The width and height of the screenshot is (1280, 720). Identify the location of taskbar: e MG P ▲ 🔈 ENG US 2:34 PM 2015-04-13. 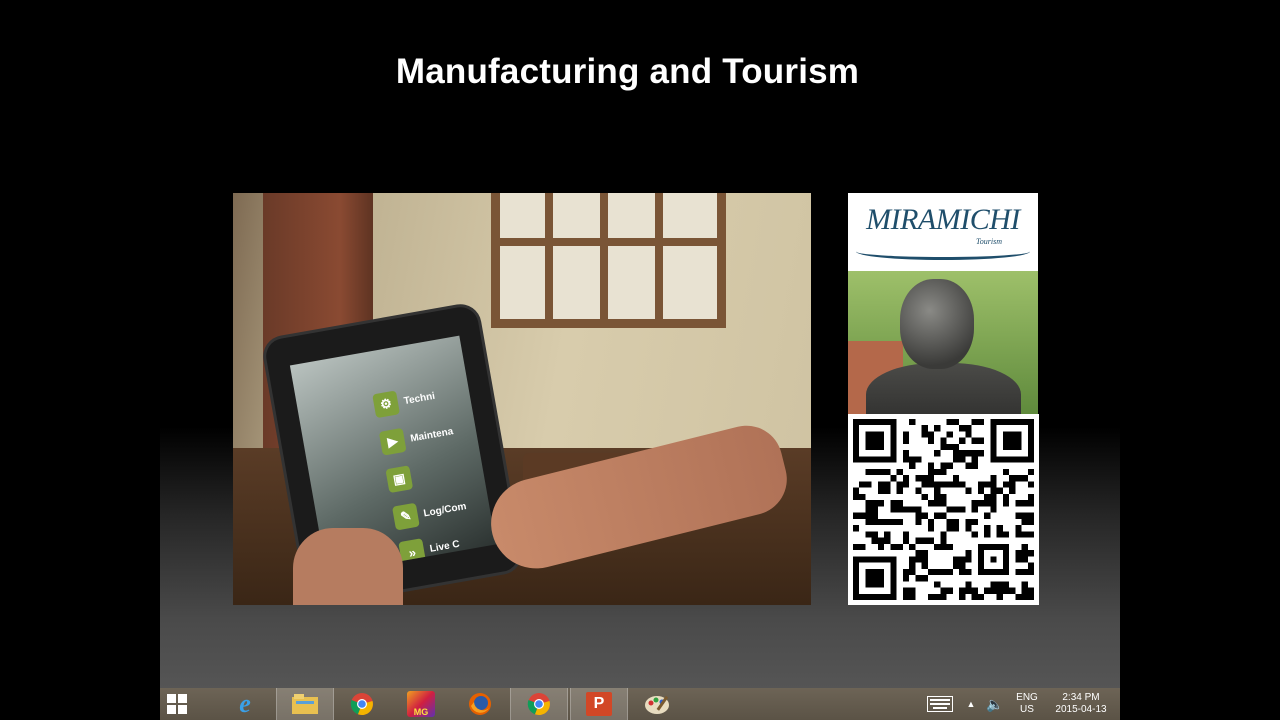
(640, 704).